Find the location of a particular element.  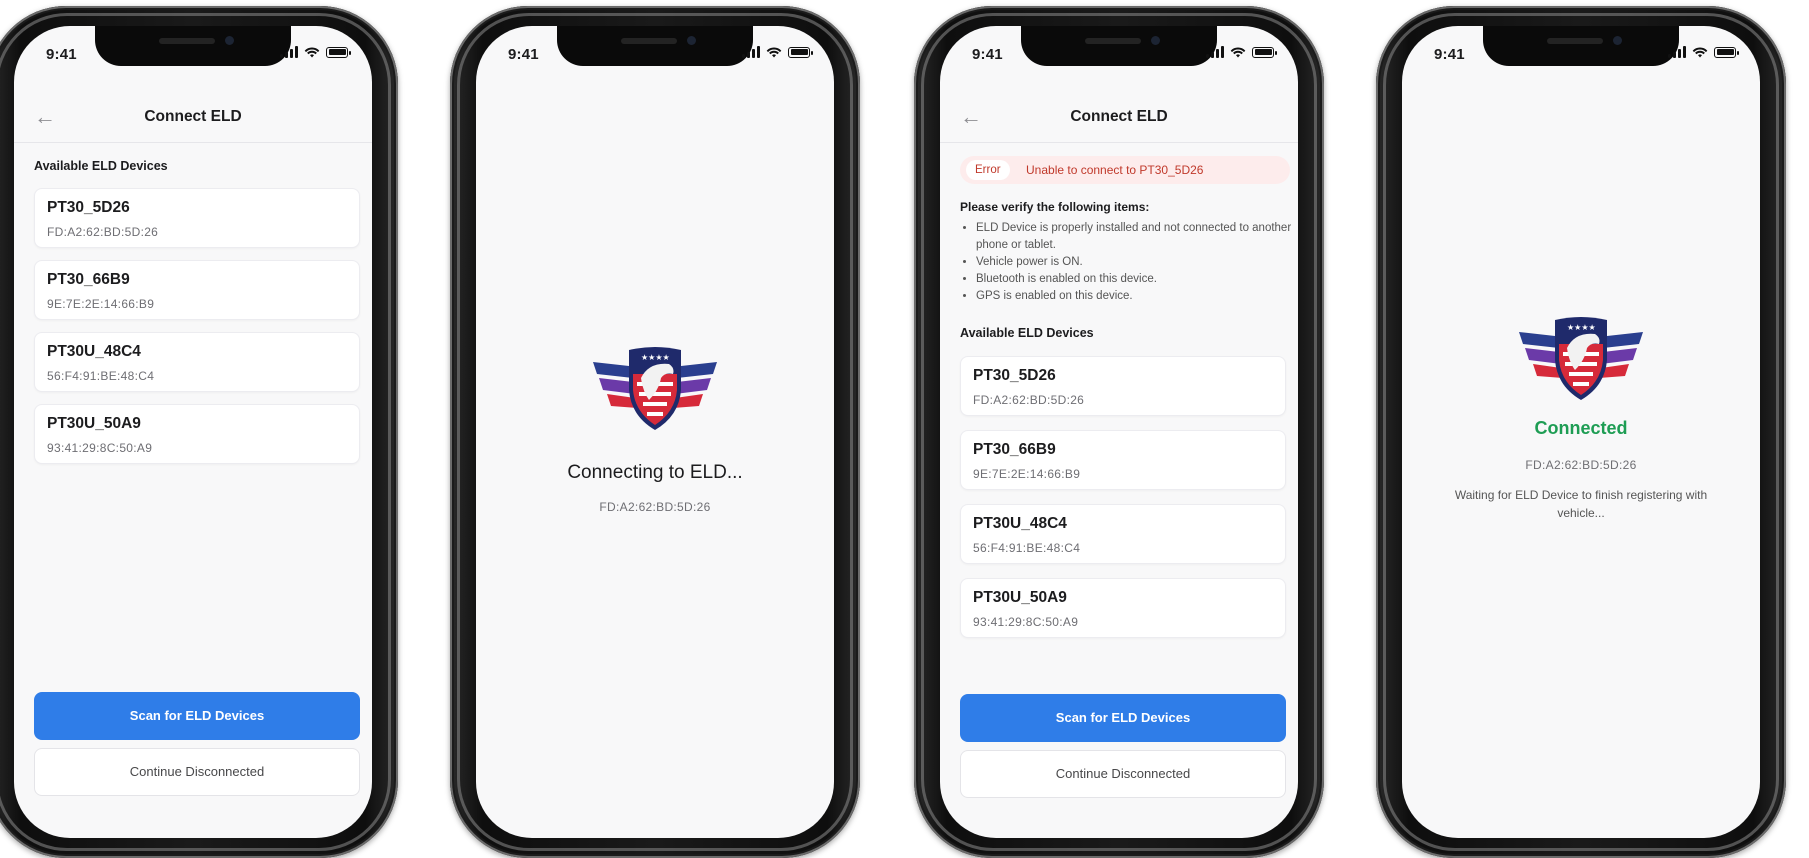

error-message: Unable to connect to PT30_5D26 is located at coordinates (1115, 170).